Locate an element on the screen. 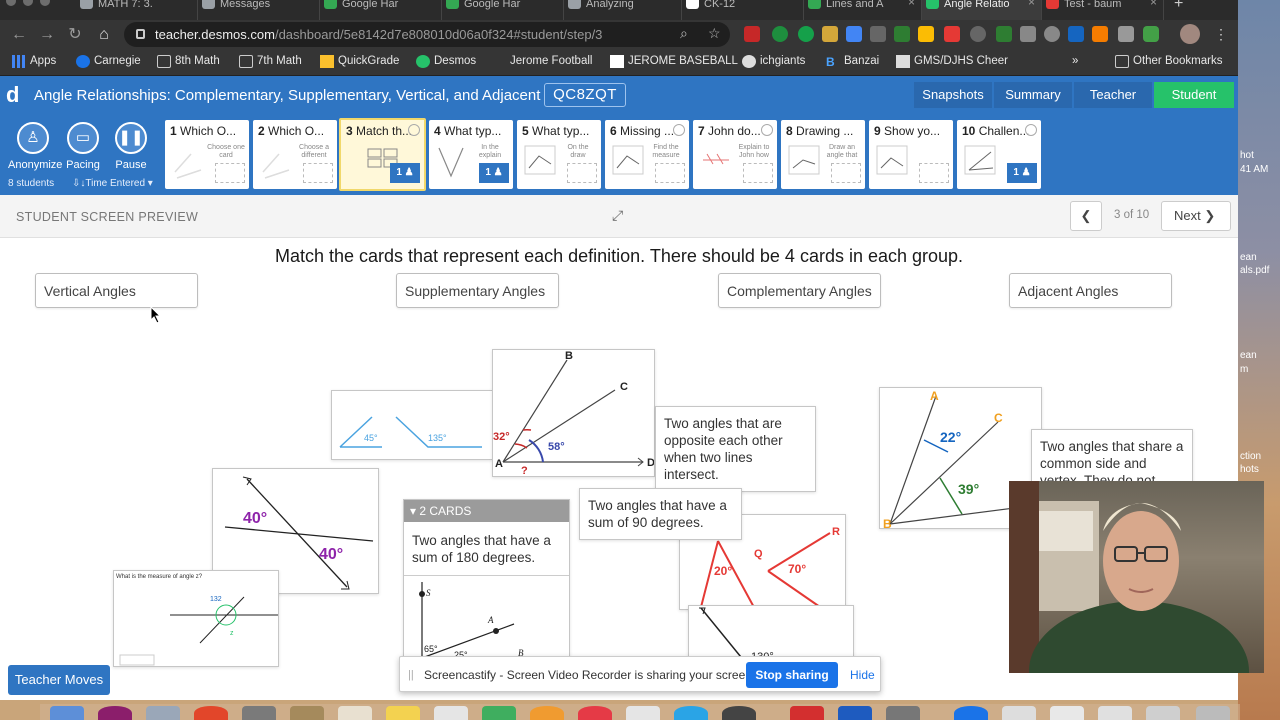 This screenshot has height=720, width=1280. trash-icon is located at coordinates (1213, 713).